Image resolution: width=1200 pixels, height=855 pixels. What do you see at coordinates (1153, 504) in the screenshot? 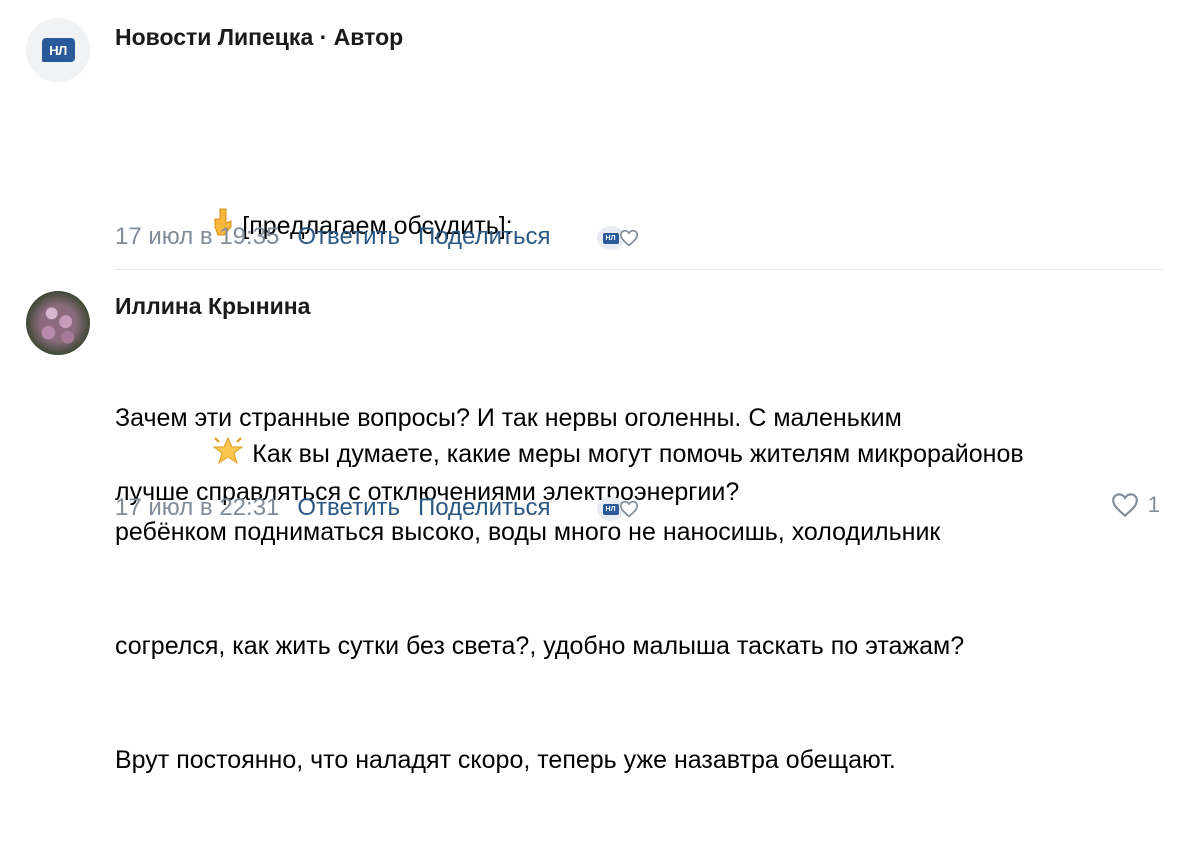
I see `like-count: 1` at bounding box center [1153, 504].